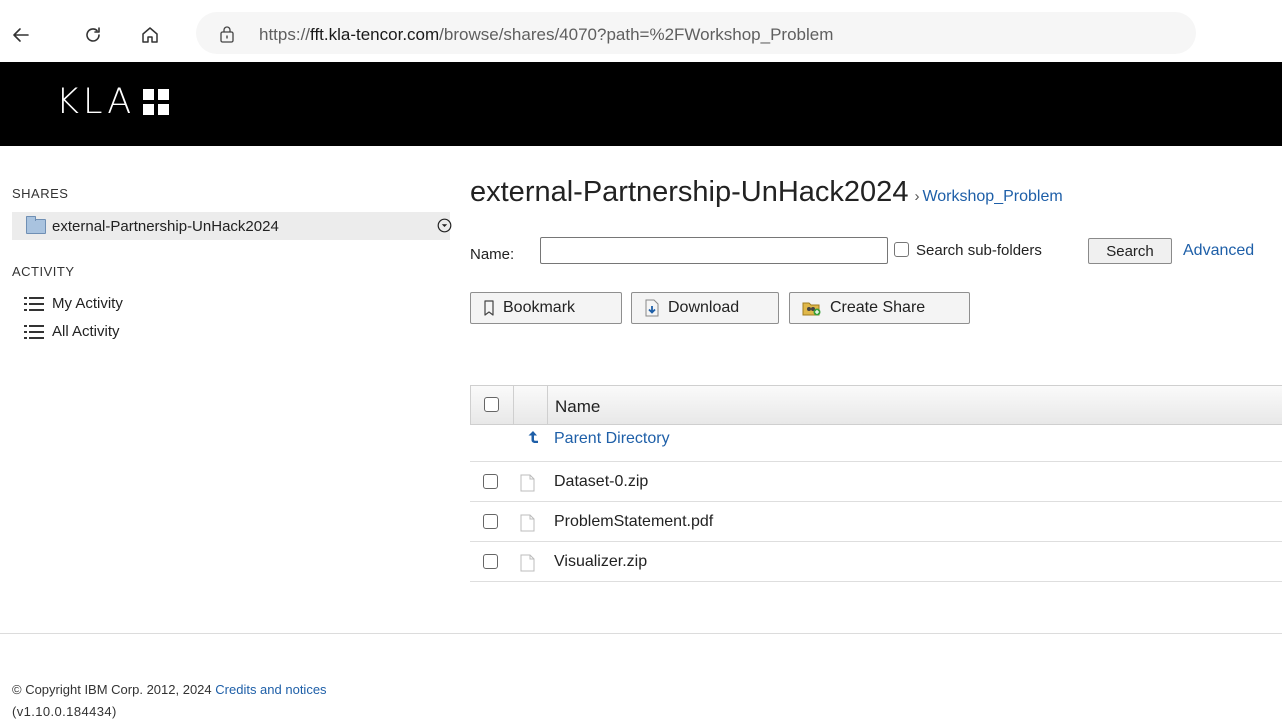  Describe the element at coordinates (811, 309) in the screenshot. I see `create-share-icon` at that location.